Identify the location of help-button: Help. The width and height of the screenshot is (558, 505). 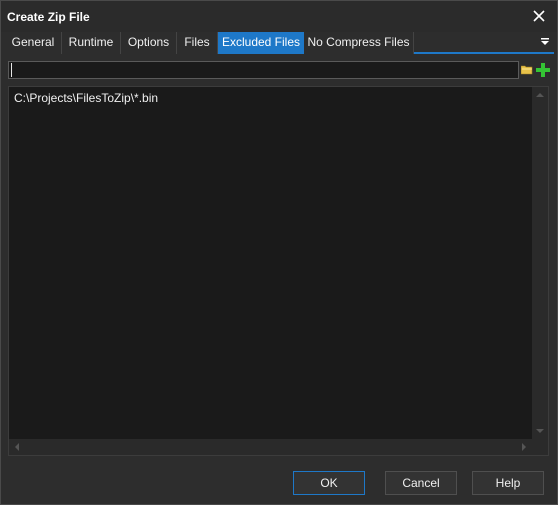
(508, 483).